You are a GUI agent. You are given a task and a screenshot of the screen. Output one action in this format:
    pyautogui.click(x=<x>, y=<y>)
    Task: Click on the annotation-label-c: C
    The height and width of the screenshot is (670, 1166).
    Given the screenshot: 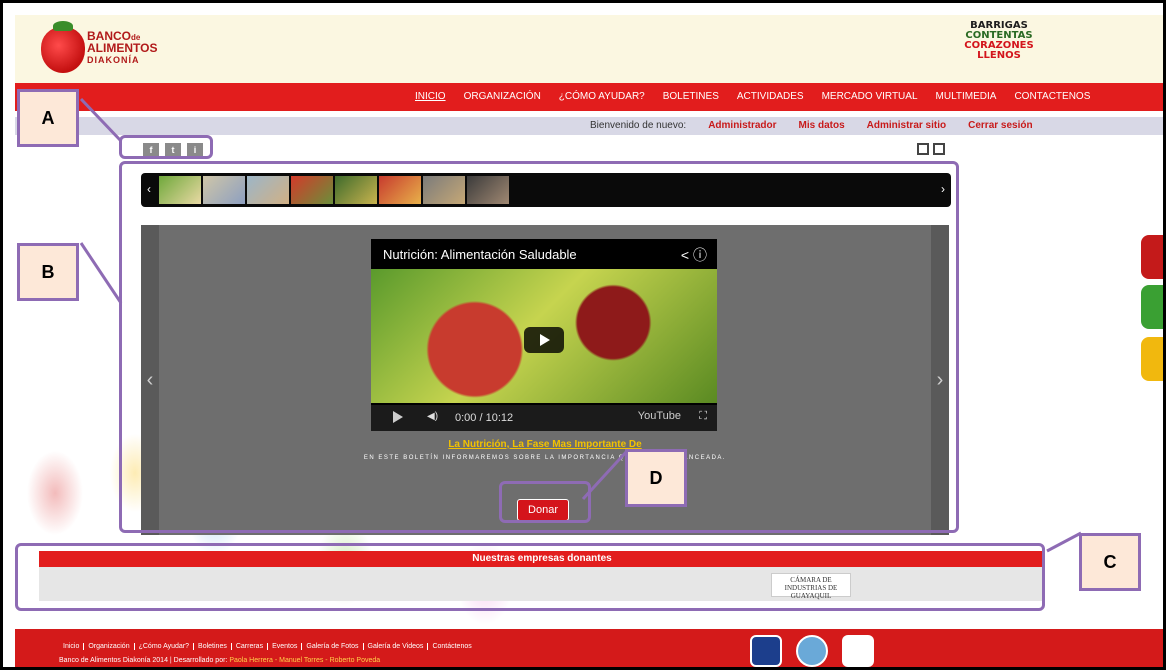 What is the action you would take?
    pyautogui.click(x=1110, y=562)
    